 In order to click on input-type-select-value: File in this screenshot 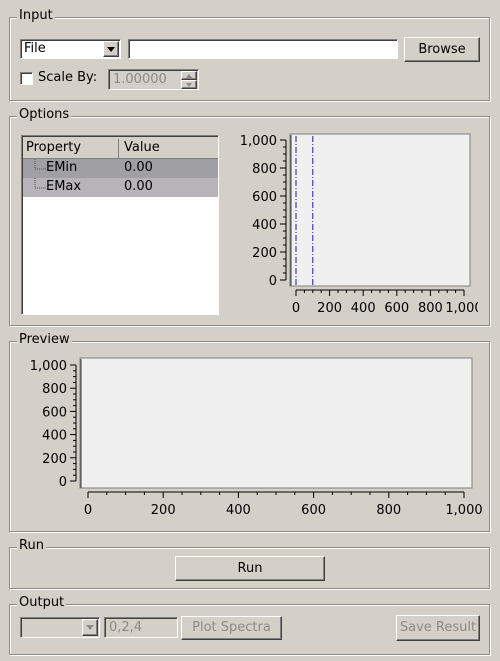, I will do `click(35, 48)`.